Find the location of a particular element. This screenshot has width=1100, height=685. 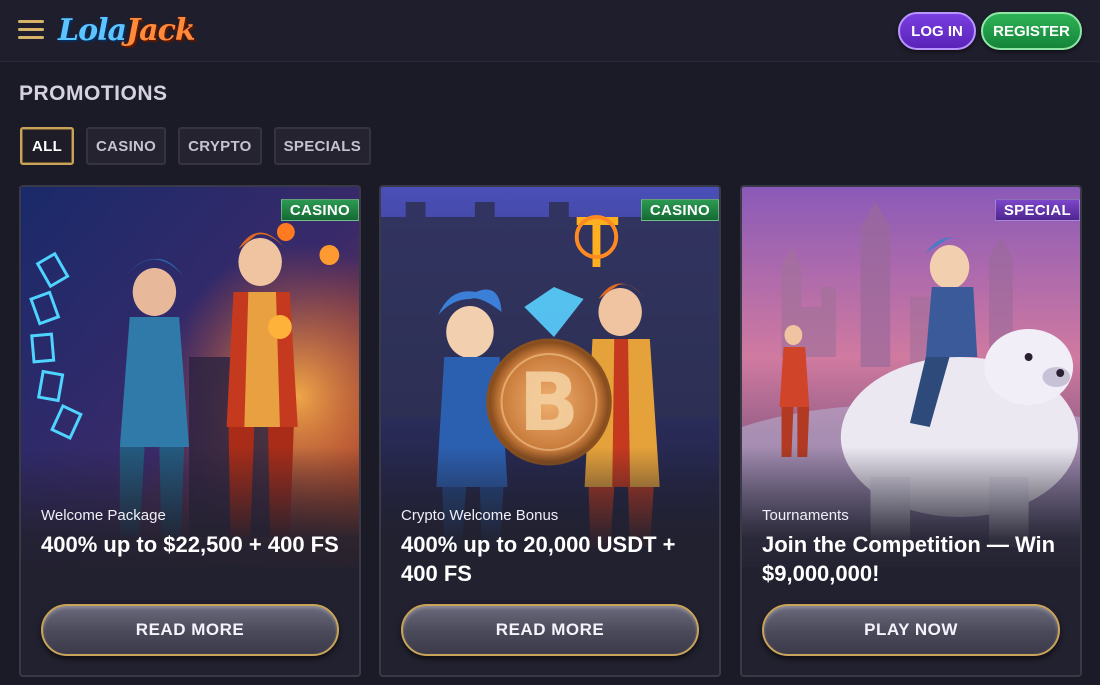

promo-headline: 400% up to 20,000 USDT + 400 FS is located at coordinates (538, 559).